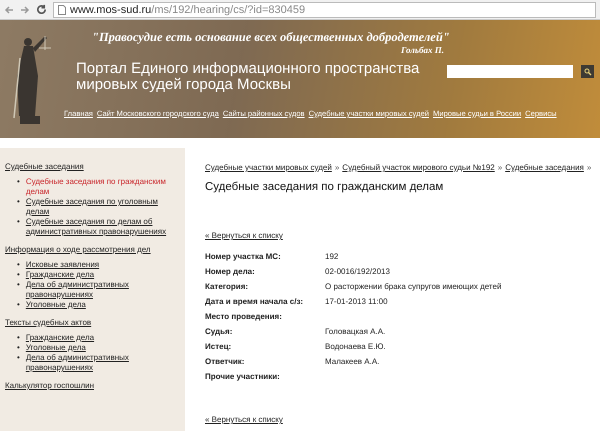 The image size is (600, 431). What do you see at coordinates (324, 187) in the screenshot?
I see `page-title: Судебные заседания по гражданским делам` at bounding box center [324, 187].